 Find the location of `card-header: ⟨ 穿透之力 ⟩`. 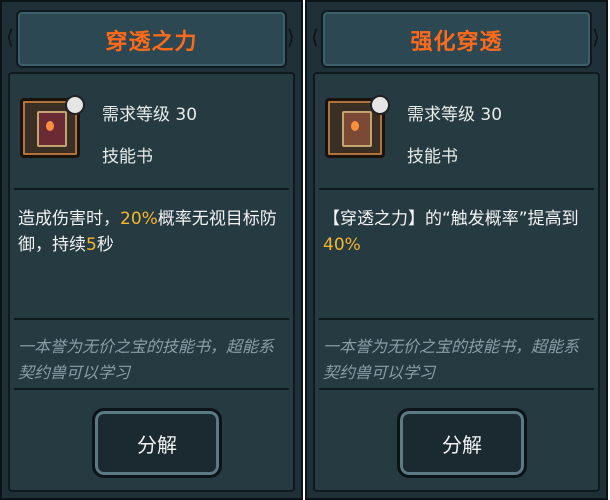

card-header: ⟨ 穿透之力 ⟩ is located at coordinates (150, 39).